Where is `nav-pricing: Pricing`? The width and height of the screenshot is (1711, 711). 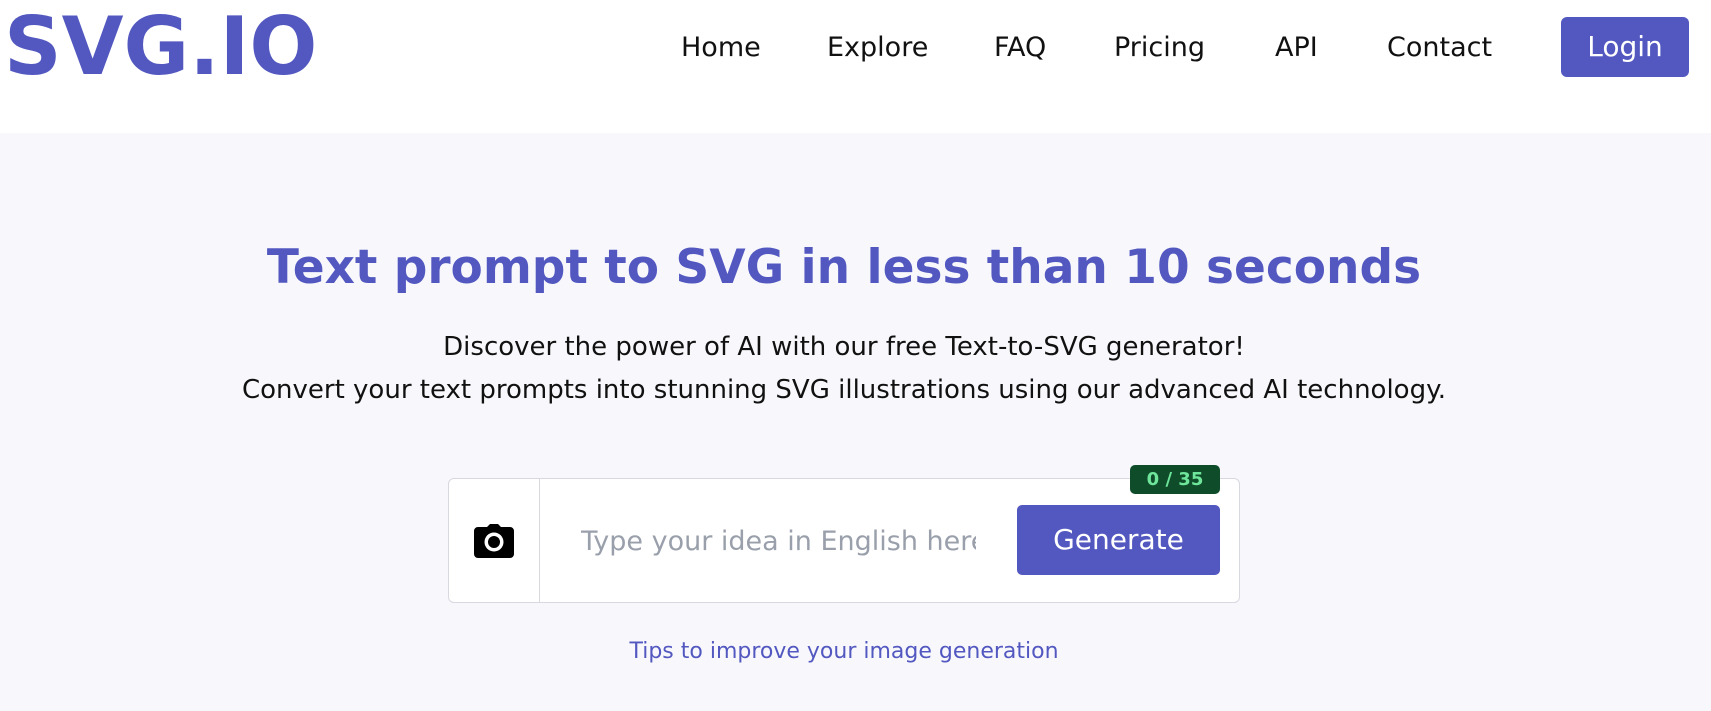
nav-pricing: Pricing is located at coordinates (1159, 48).